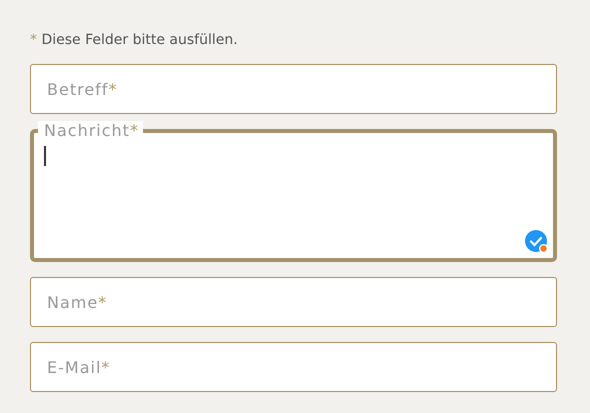  What do you see at coordinates (293, 367) in the screenshot?
I see `input-field: E-Mail*` at bounding box center [293, 367].